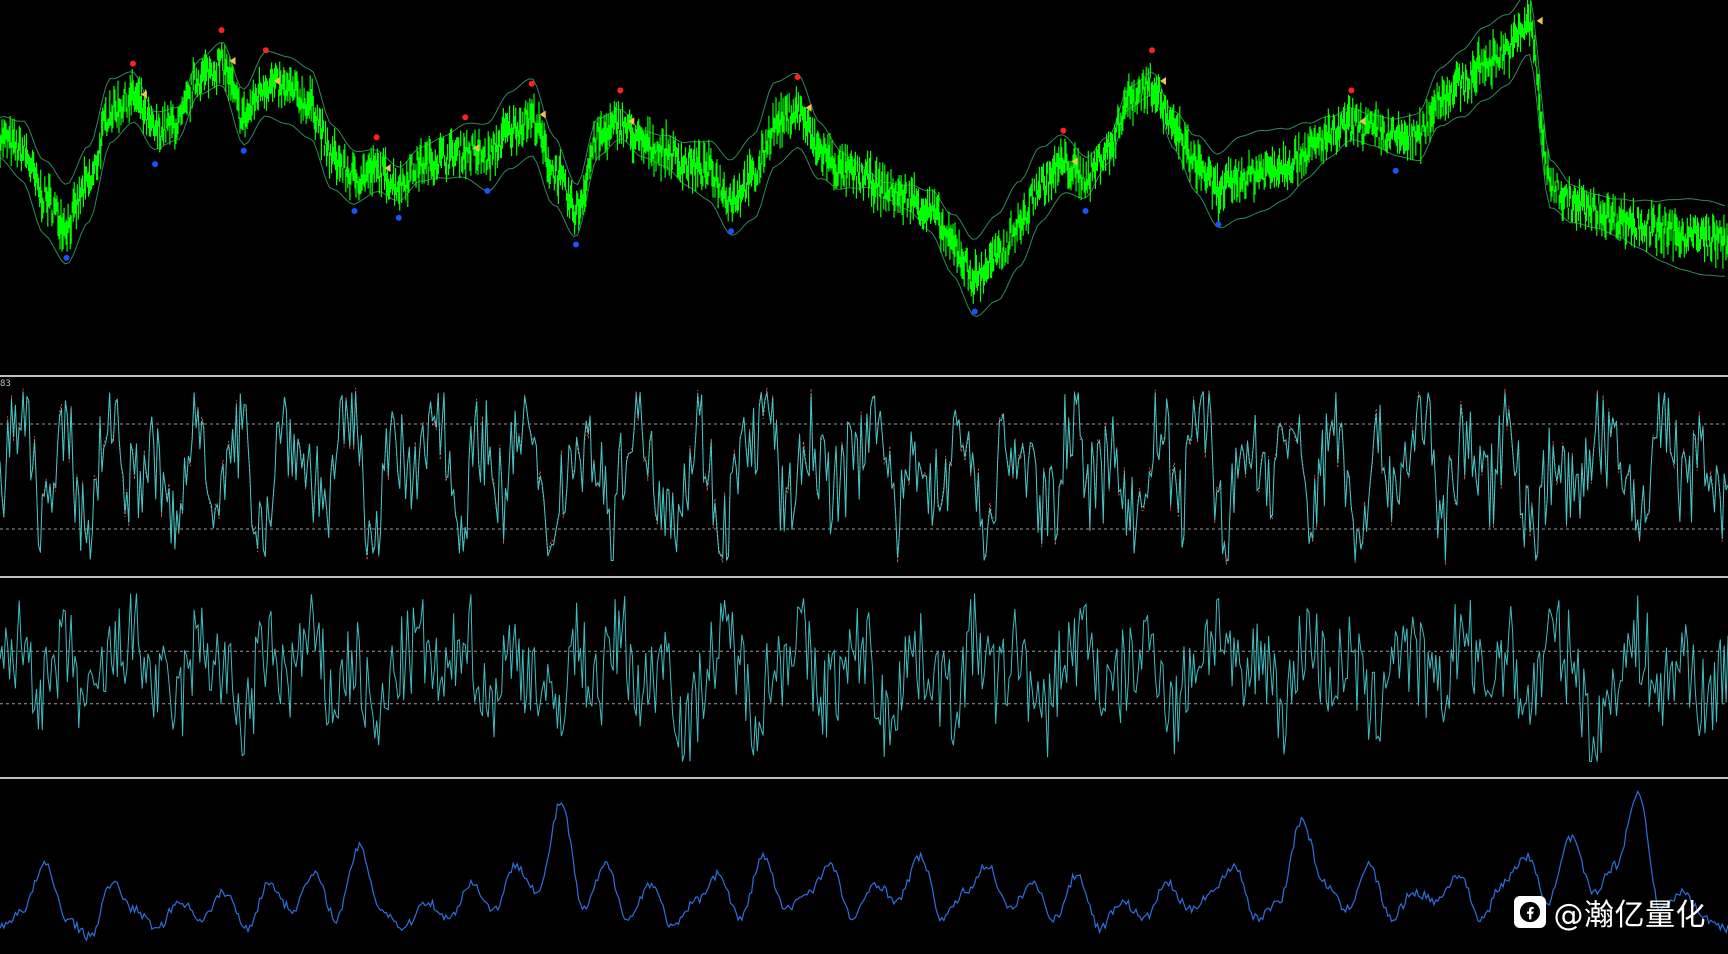 This screenshot has height=954, width=1728. What do you see at coordinates (5, 384) in the screenshot?
I see `pane-label: 83` at bounding box center [5, 384].